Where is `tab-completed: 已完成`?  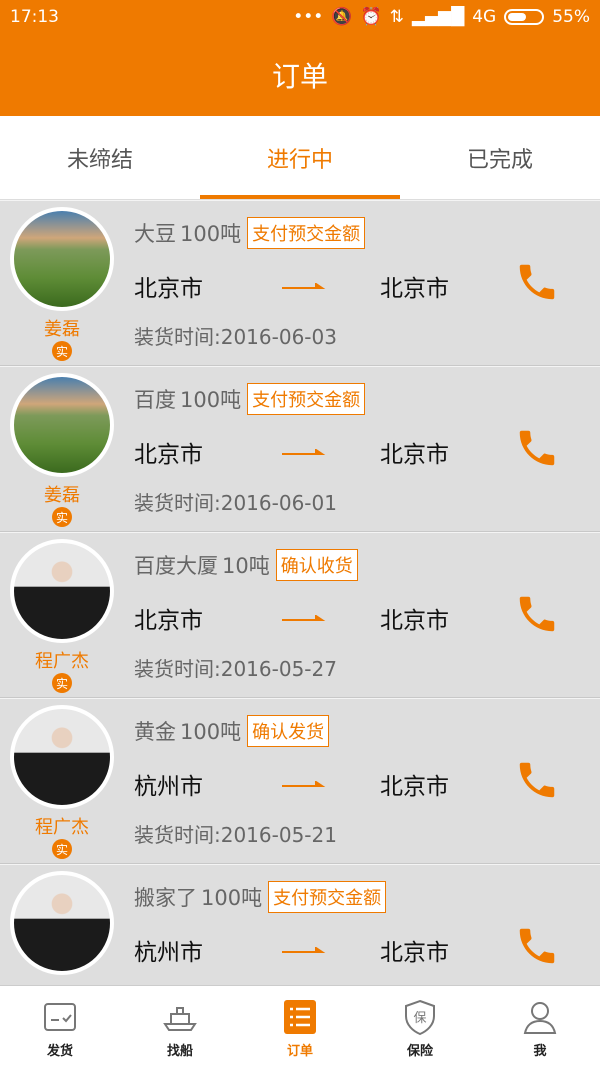 tab-completed: 已完成 is located at coordinates (500, 157).